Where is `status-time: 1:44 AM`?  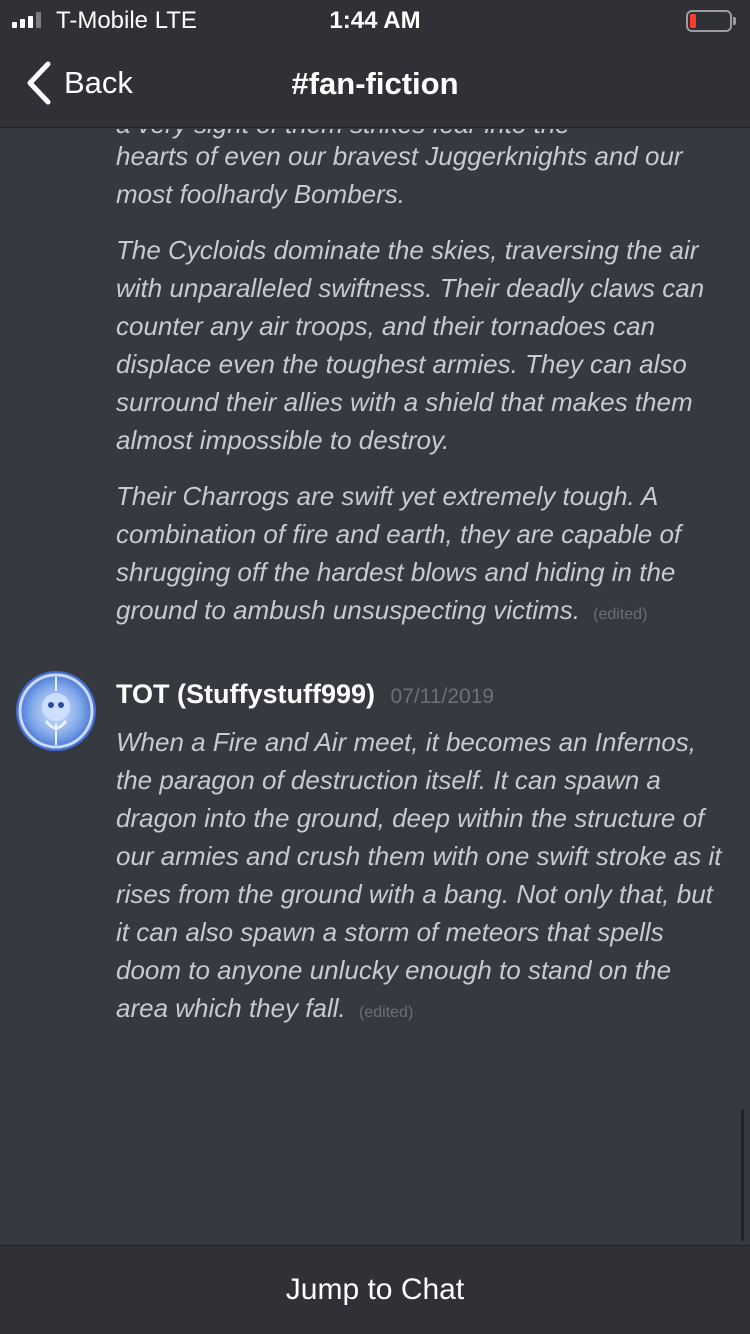
status-time: 1:44 AM is located at coordinates (375, 20).